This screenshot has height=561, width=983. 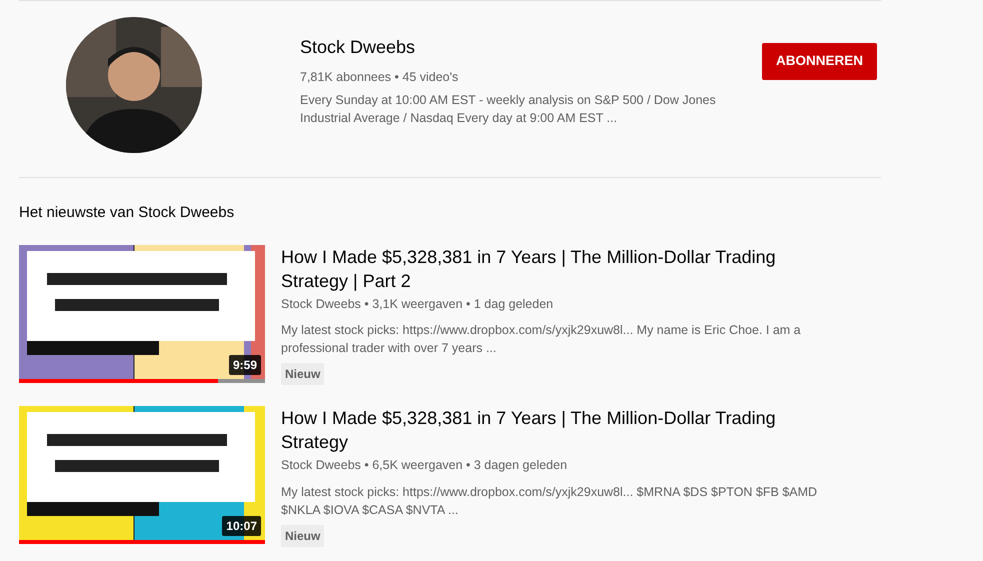 I want to click on video-title: How I Made $5,328,381 in 7 Years | The Million-Dollar Trading Strategy, so click(x=546, y=430).